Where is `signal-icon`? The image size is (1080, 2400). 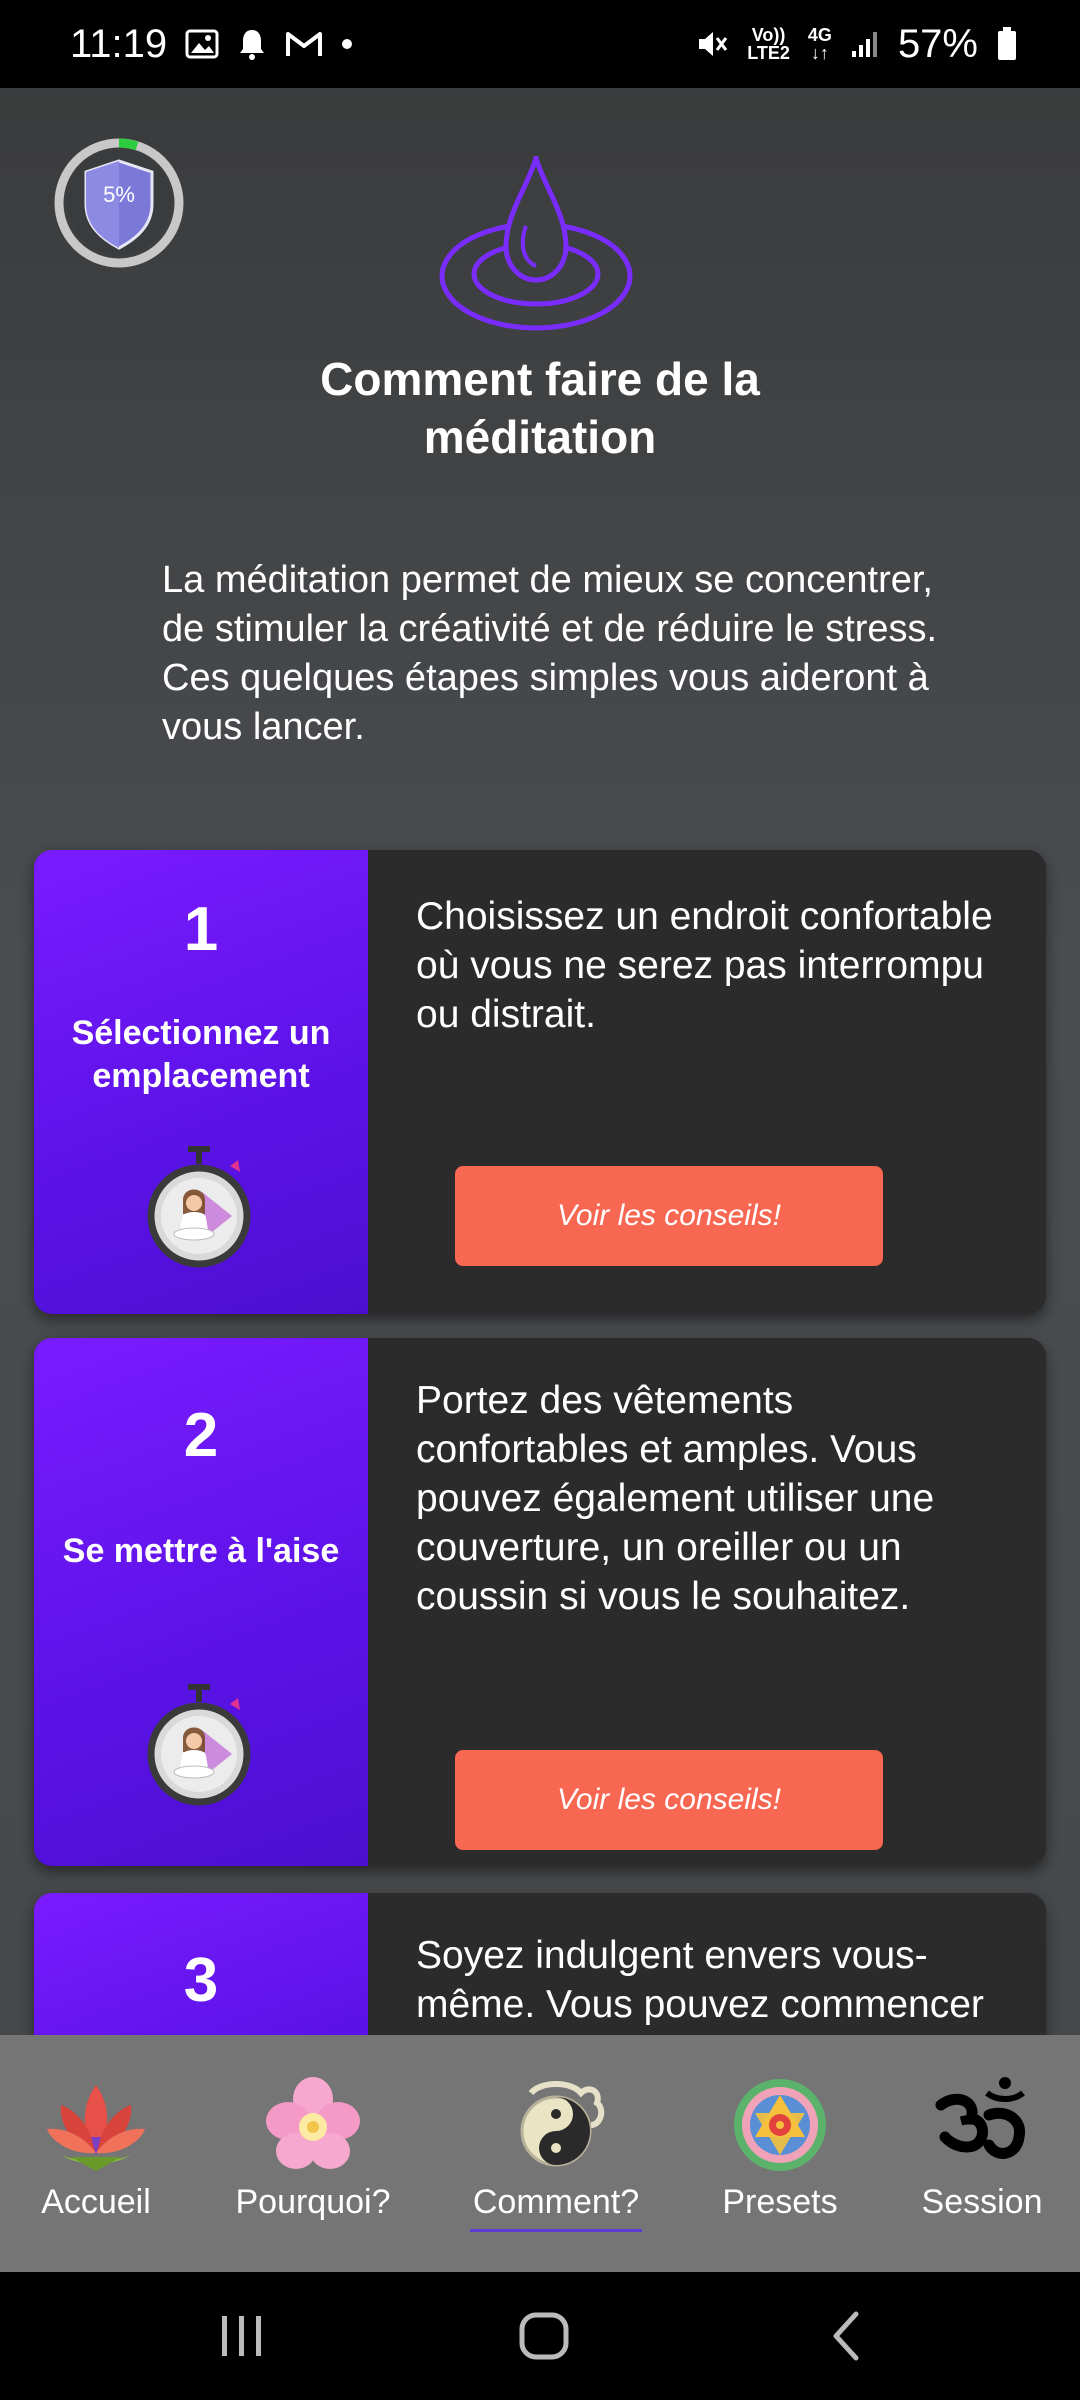 signal-icon is located at coordinates (865, 44).